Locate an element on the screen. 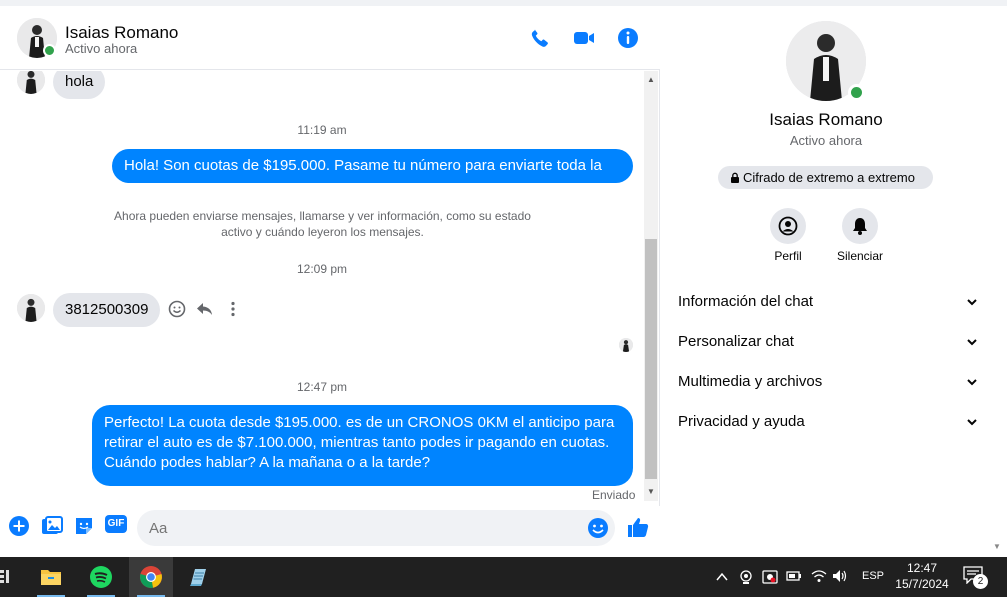 The width and height of the screenshot is (1007, 597). incoming-message: 3812500309 is located at coordinates (107, 310).